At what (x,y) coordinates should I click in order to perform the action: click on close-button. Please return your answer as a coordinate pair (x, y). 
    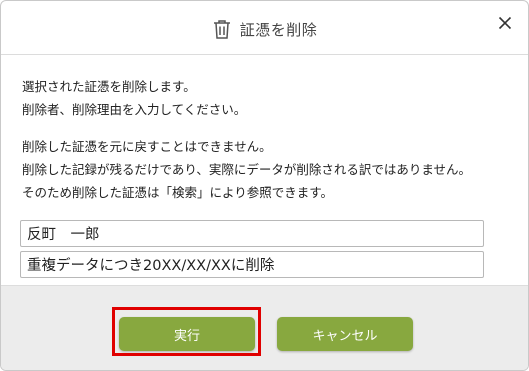
    Looking at the image, I should click on (505, 24).